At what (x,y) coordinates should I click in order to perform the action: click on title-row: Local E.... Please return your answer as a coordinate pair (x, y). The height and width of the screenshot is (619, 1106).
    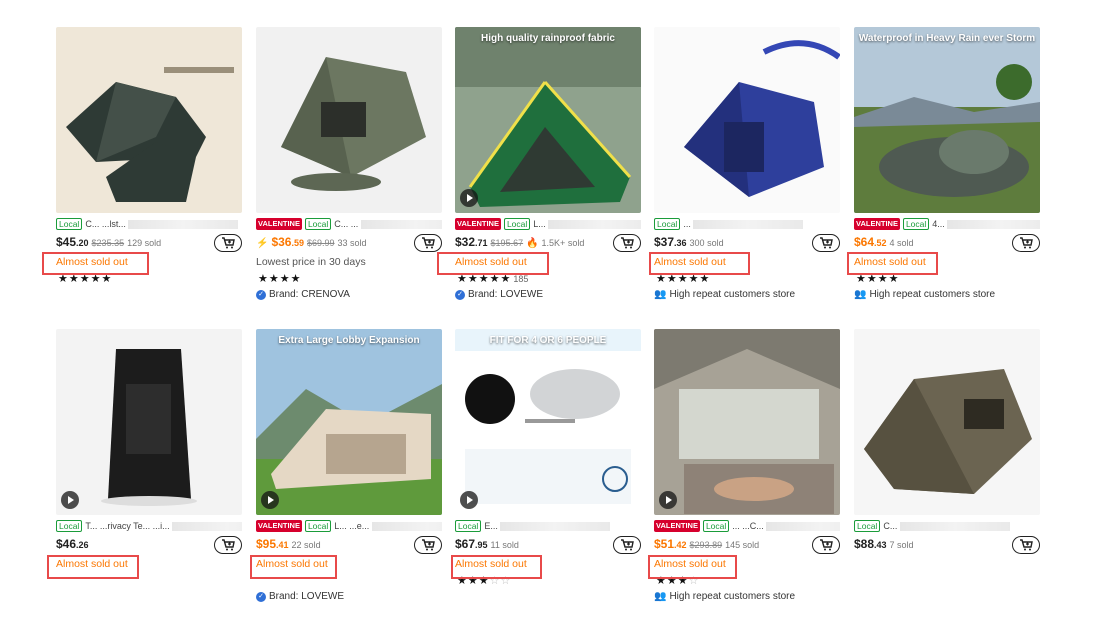
    Looking at the image, I should click on (548, 526).